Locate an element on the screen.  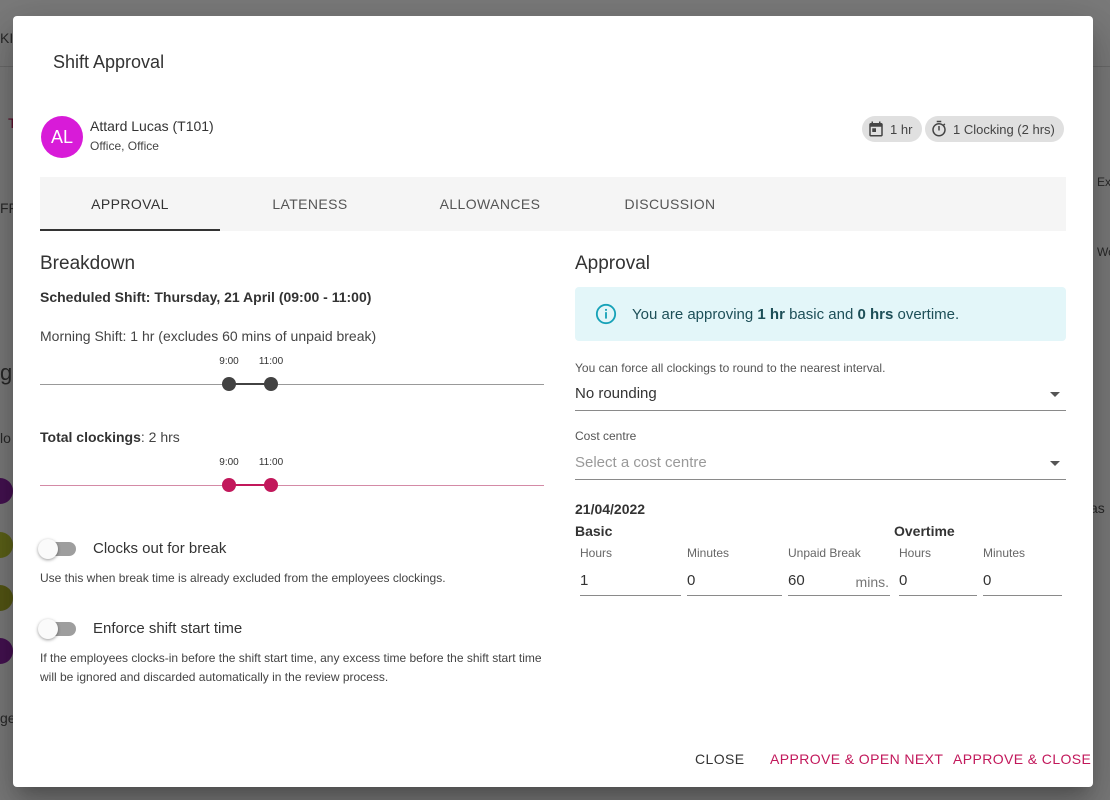
rounding-value: No rounding is located at coordinates (616, 393).